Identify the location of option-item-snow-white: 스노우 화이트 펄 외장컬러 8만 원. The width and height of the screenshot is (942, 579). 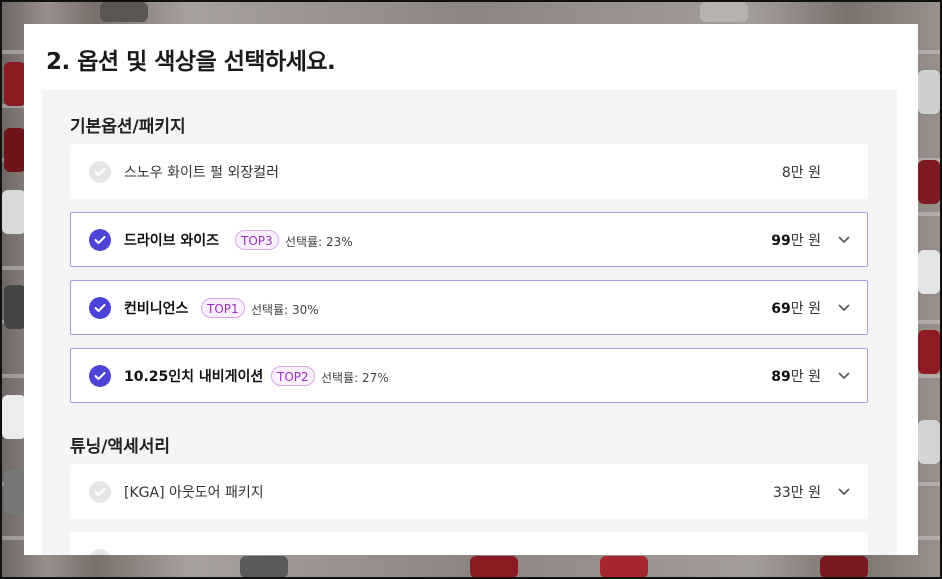
(469, 171).